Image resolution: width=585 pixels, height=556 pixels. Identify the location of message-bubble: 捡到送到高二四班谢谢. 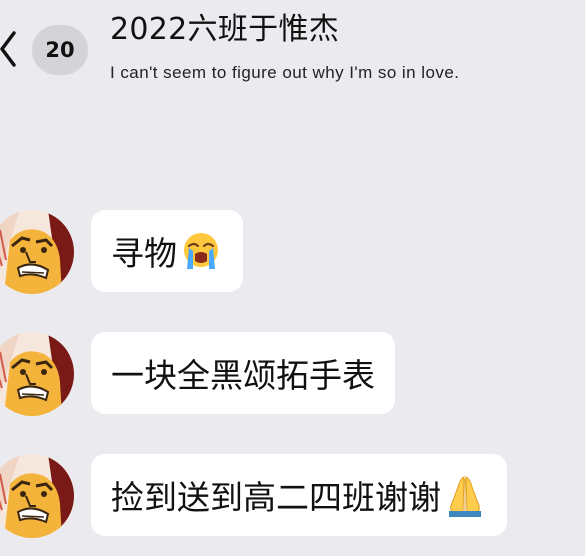
(299, 495).